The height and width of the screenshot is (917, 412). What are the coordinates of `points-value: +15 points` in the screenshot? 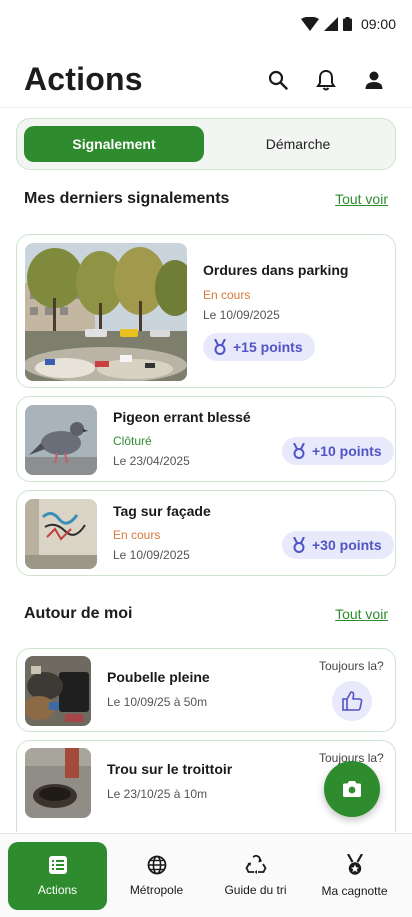 It's located at (268, 347).